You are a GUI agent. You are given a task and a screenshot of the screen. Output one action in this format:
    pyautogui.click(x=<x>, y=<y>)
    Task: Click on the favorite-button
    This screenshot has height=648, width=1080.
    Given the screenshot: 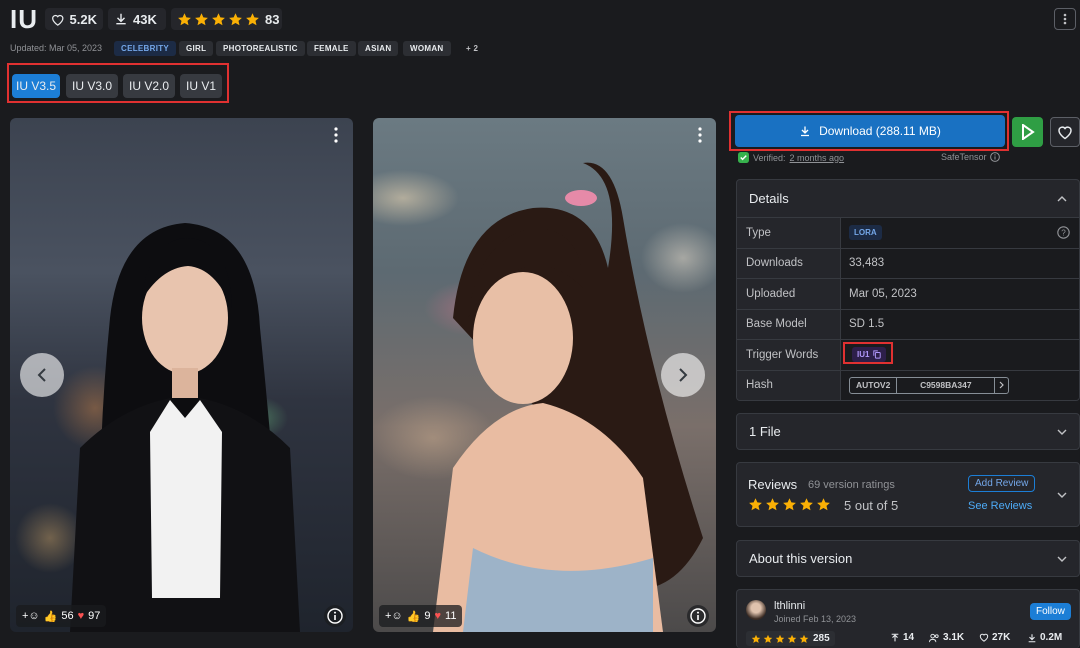 What is the action you would take?
    pyautogui.click(x=1065, y=132)
    